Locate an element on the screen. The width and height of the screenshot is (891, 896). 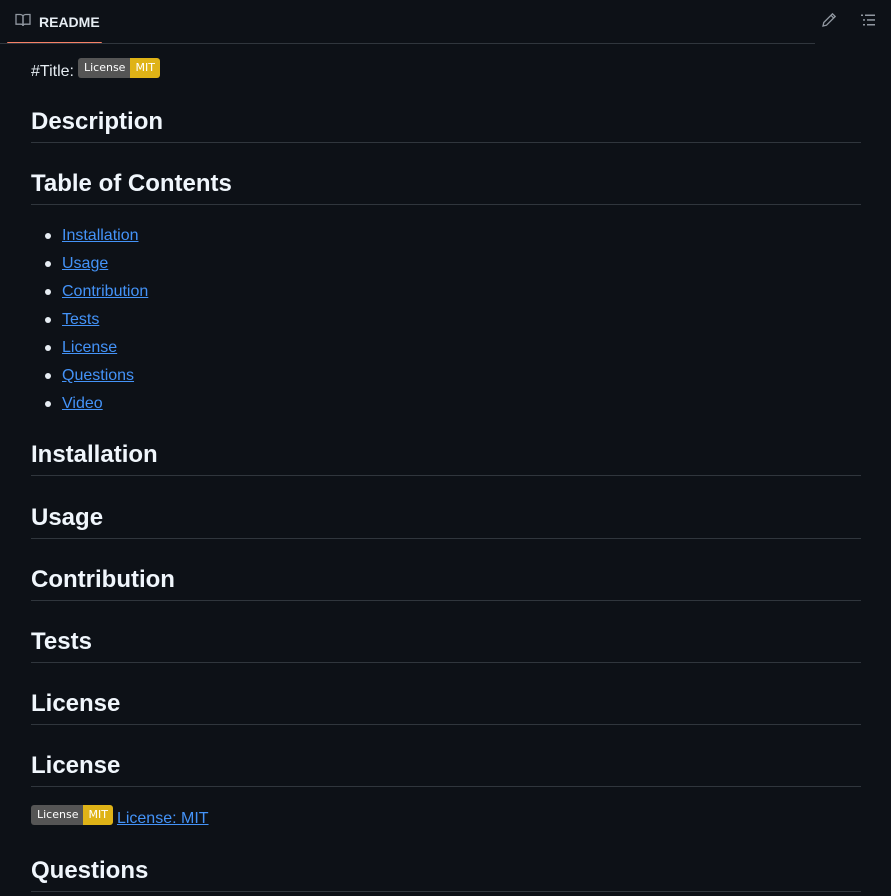
toc-item: Questions is located at coordinates (89, 376).